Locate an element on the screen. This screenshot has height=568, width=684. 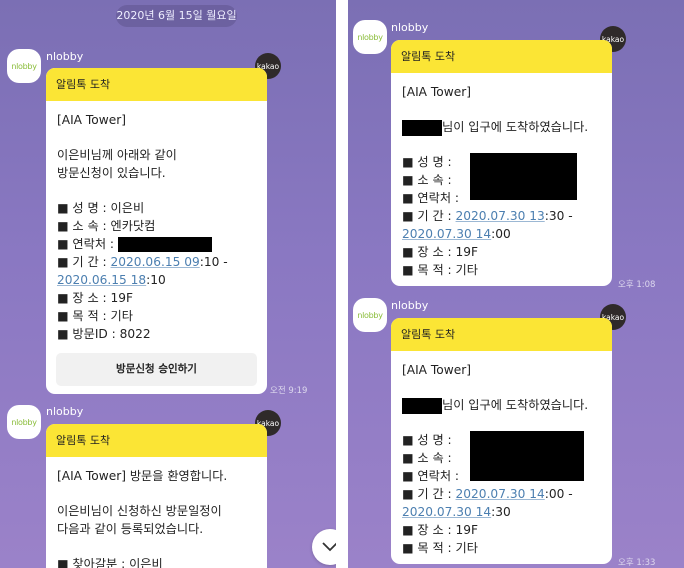
field-period-end: 2020.07.30 14:30 is located at coordinates (501, 512).